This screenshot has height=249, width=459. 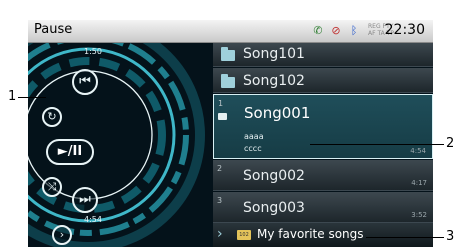 What do you see at coordinates (354, 30) in the screenshot?
I see `bluetooth-icon: ᛒ` at bounding box center [354, 30].